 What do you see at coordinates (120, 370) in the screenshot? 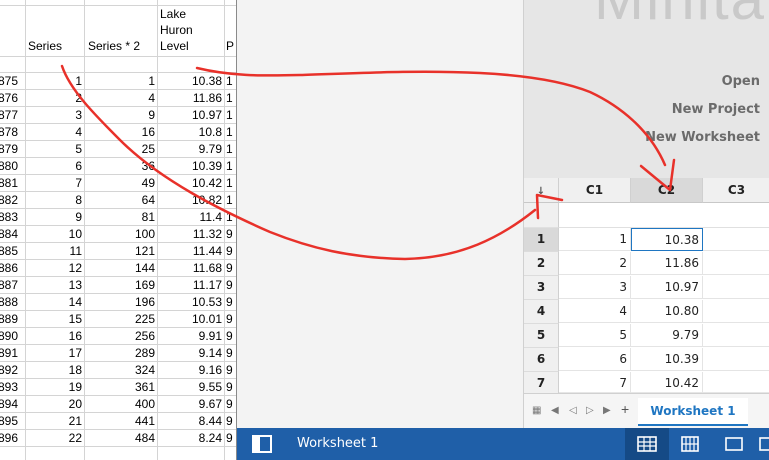
I see `excel-series-sq-cell: 324` at bounding box center [120, 370].